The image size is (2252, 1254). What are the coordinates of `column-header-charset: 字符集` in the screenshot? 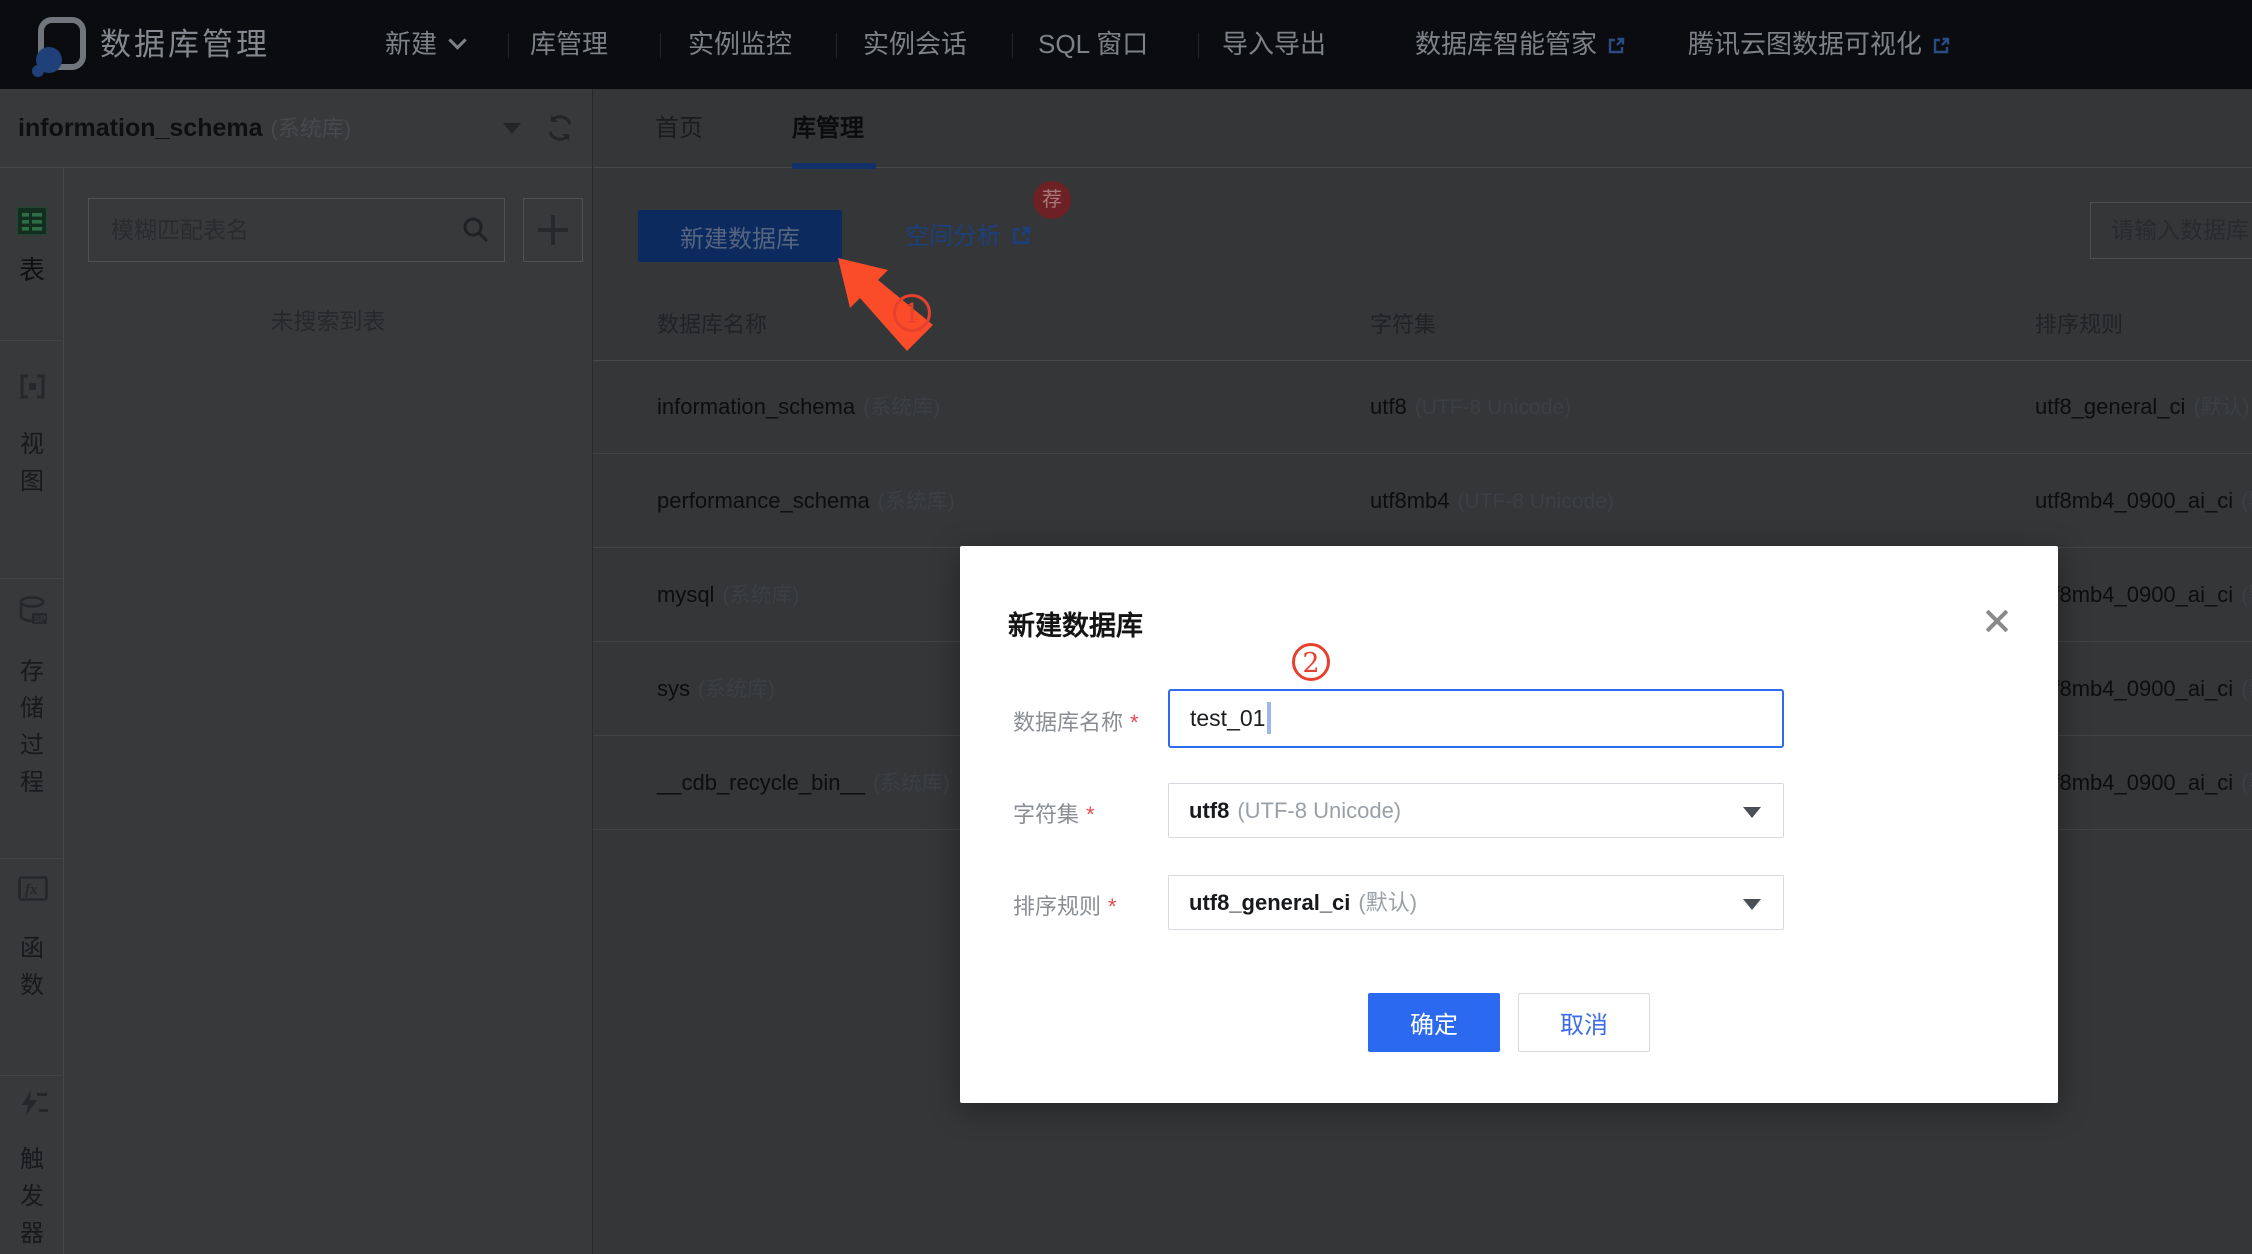 It's located at (1403, 324).